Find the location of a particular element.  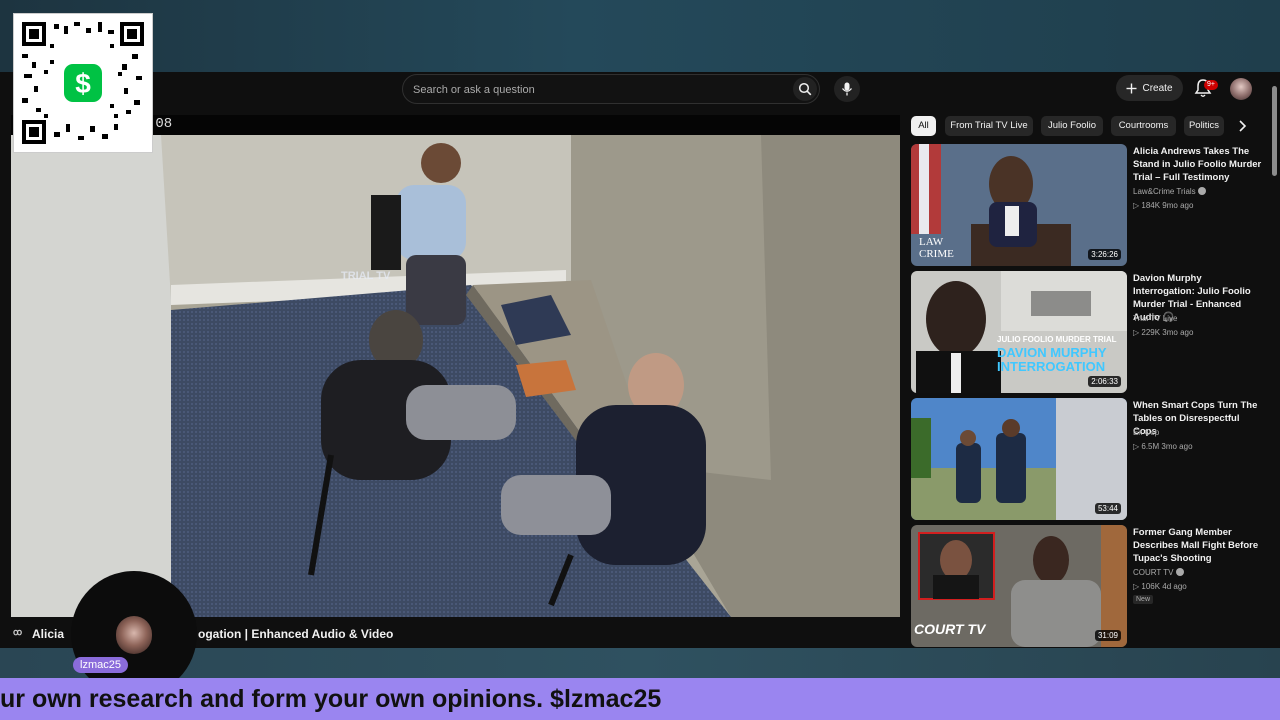

video-meta: ▷ 229K 3mo ago is located at coordinates (1163, 332).